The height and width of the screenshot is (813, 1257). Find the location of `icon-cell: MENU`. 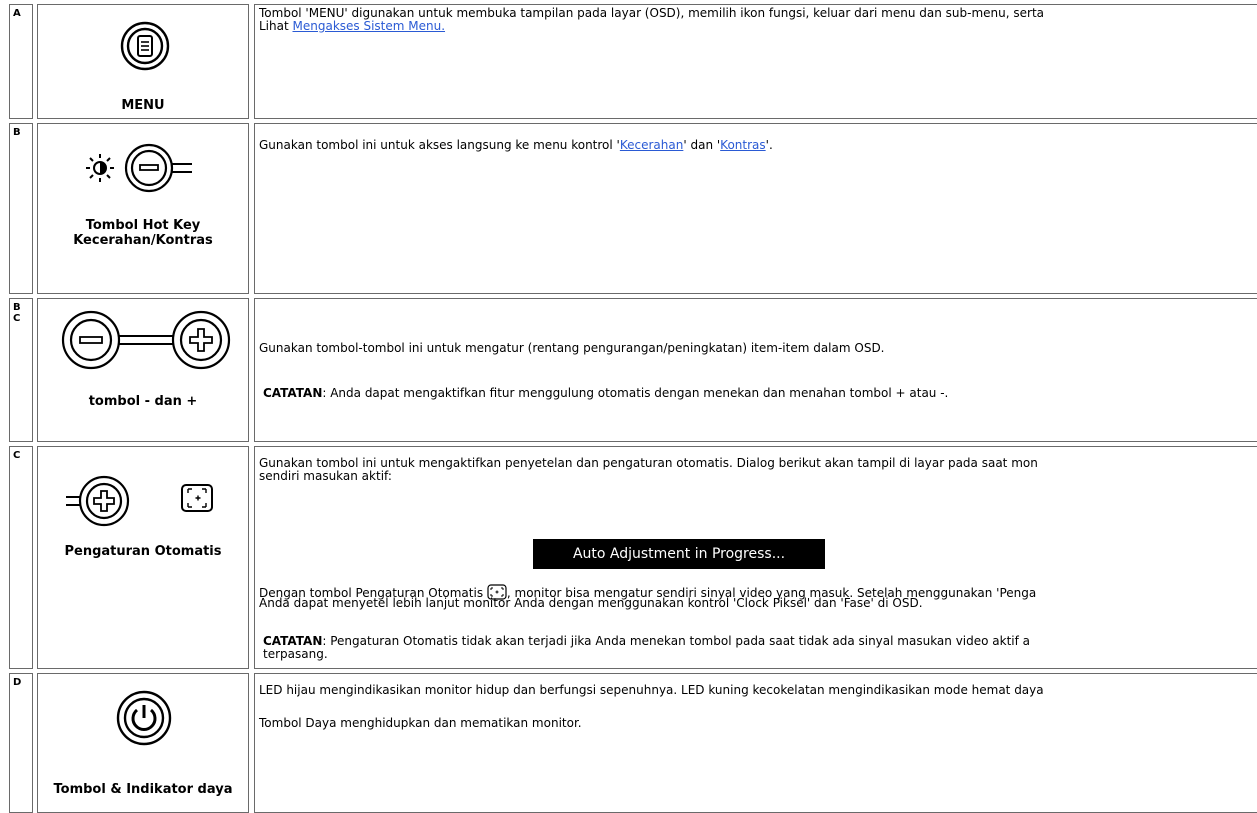

icon-cell: MENU is located at coordinates (143, 61).